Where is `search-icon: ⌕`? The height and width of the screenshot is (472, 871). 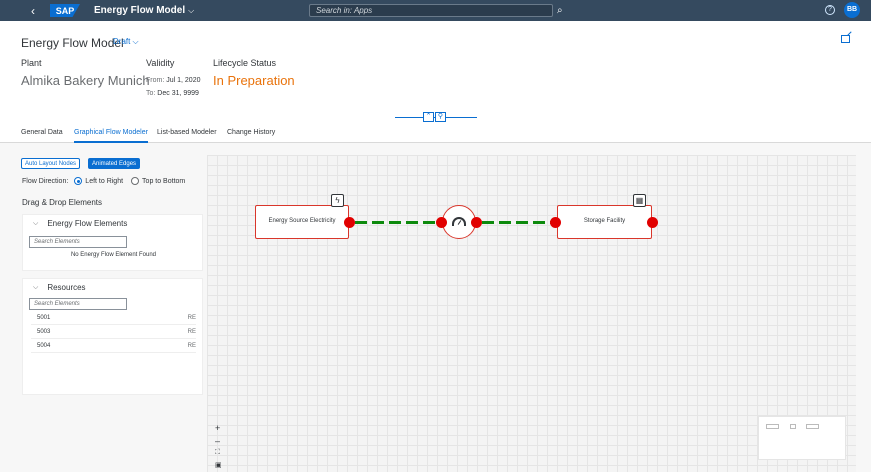
search-icon: ⌕ is located at coordinates (560, 10).